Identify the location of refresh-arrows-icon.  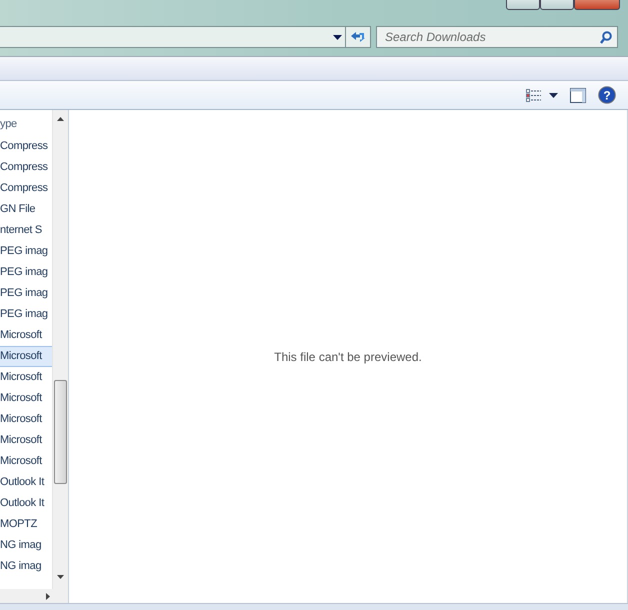
(358, 37).